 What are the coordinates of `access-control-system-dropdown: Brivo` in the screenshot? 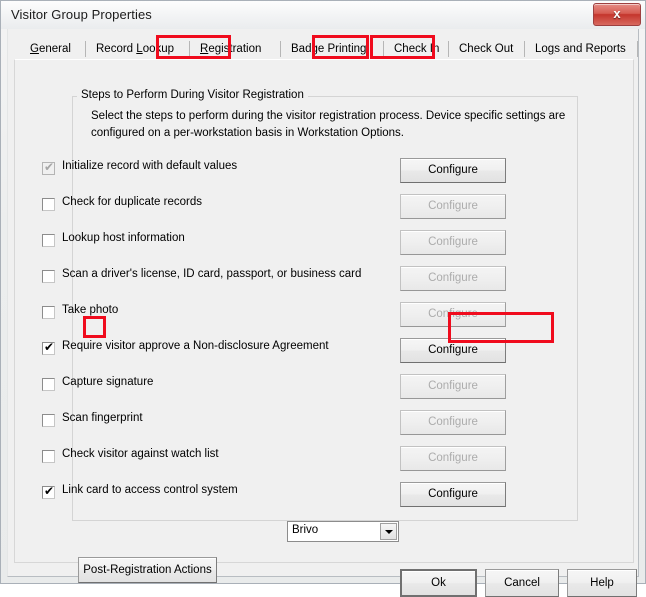 It's located at (343, 531).